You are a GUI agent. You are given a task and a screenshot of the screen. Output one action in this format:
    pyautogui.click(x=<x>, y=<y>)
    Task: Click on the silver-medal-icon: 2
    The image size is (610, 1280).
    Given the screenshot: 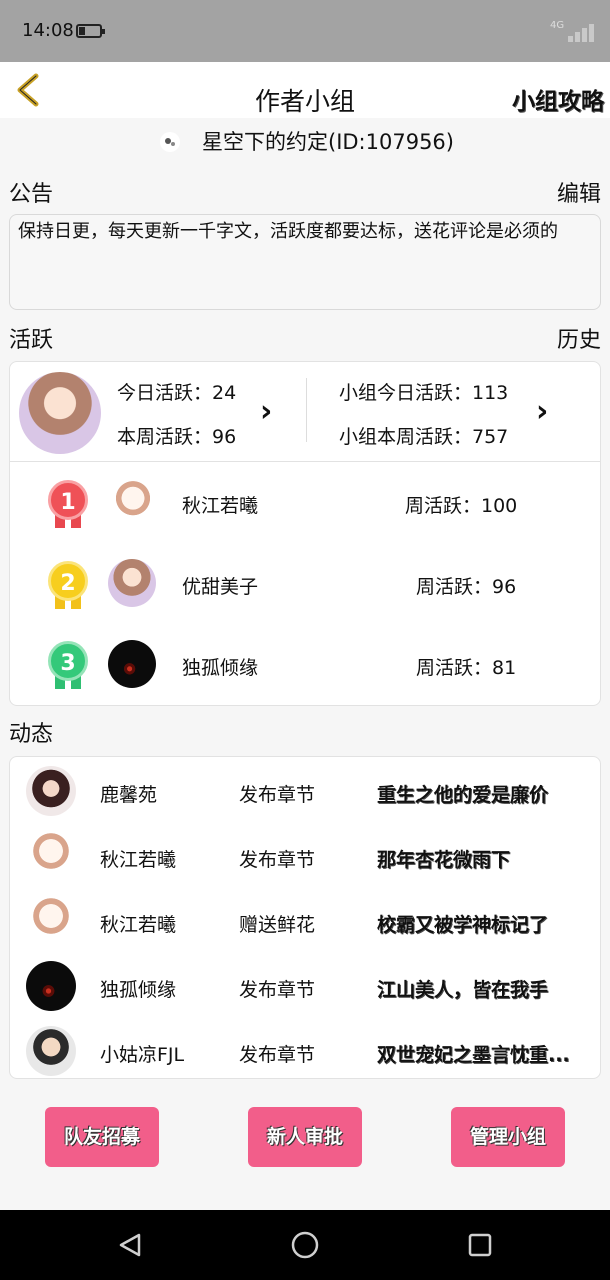 What is the action you would take?
    pyautogui.click(x=68, y=585)
    